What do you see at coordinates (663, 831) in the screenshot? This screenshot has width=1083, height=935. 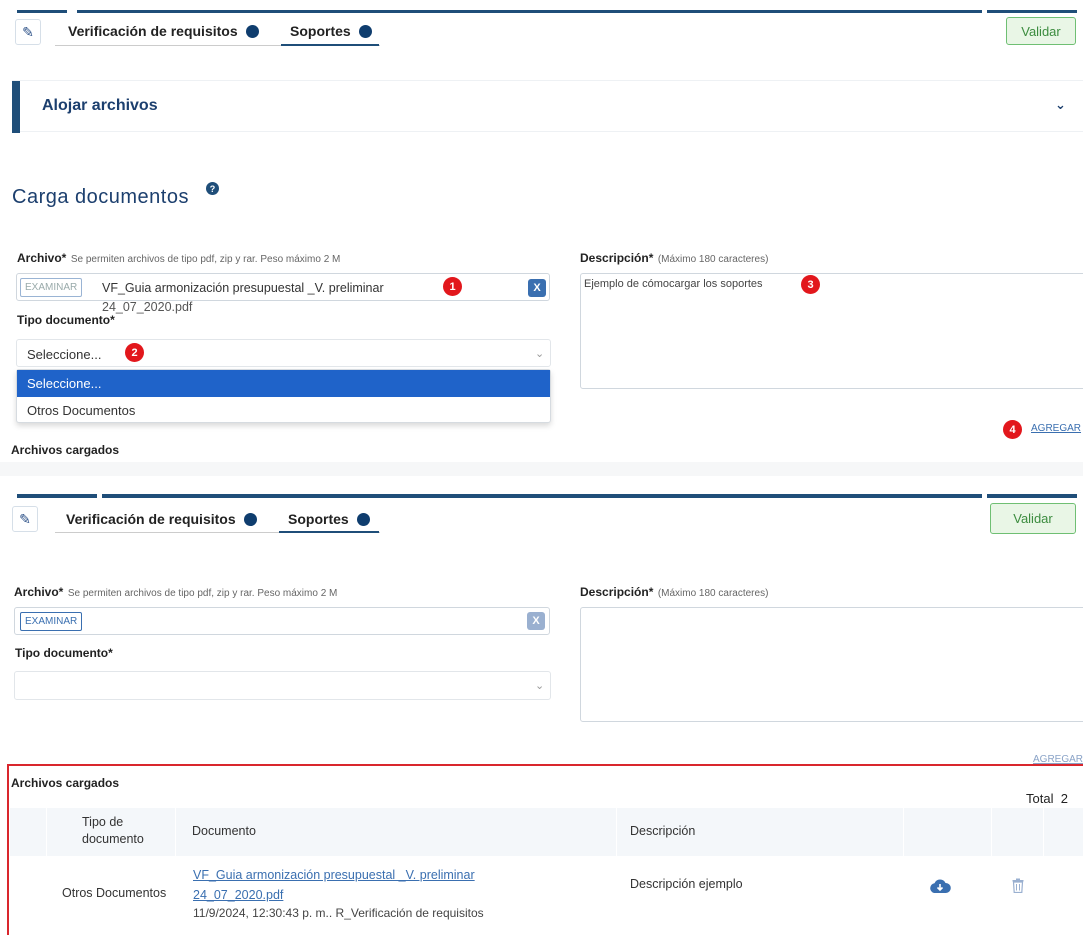 I see `col-header-descripcion: Descripción` at bounding box center [663, 831].